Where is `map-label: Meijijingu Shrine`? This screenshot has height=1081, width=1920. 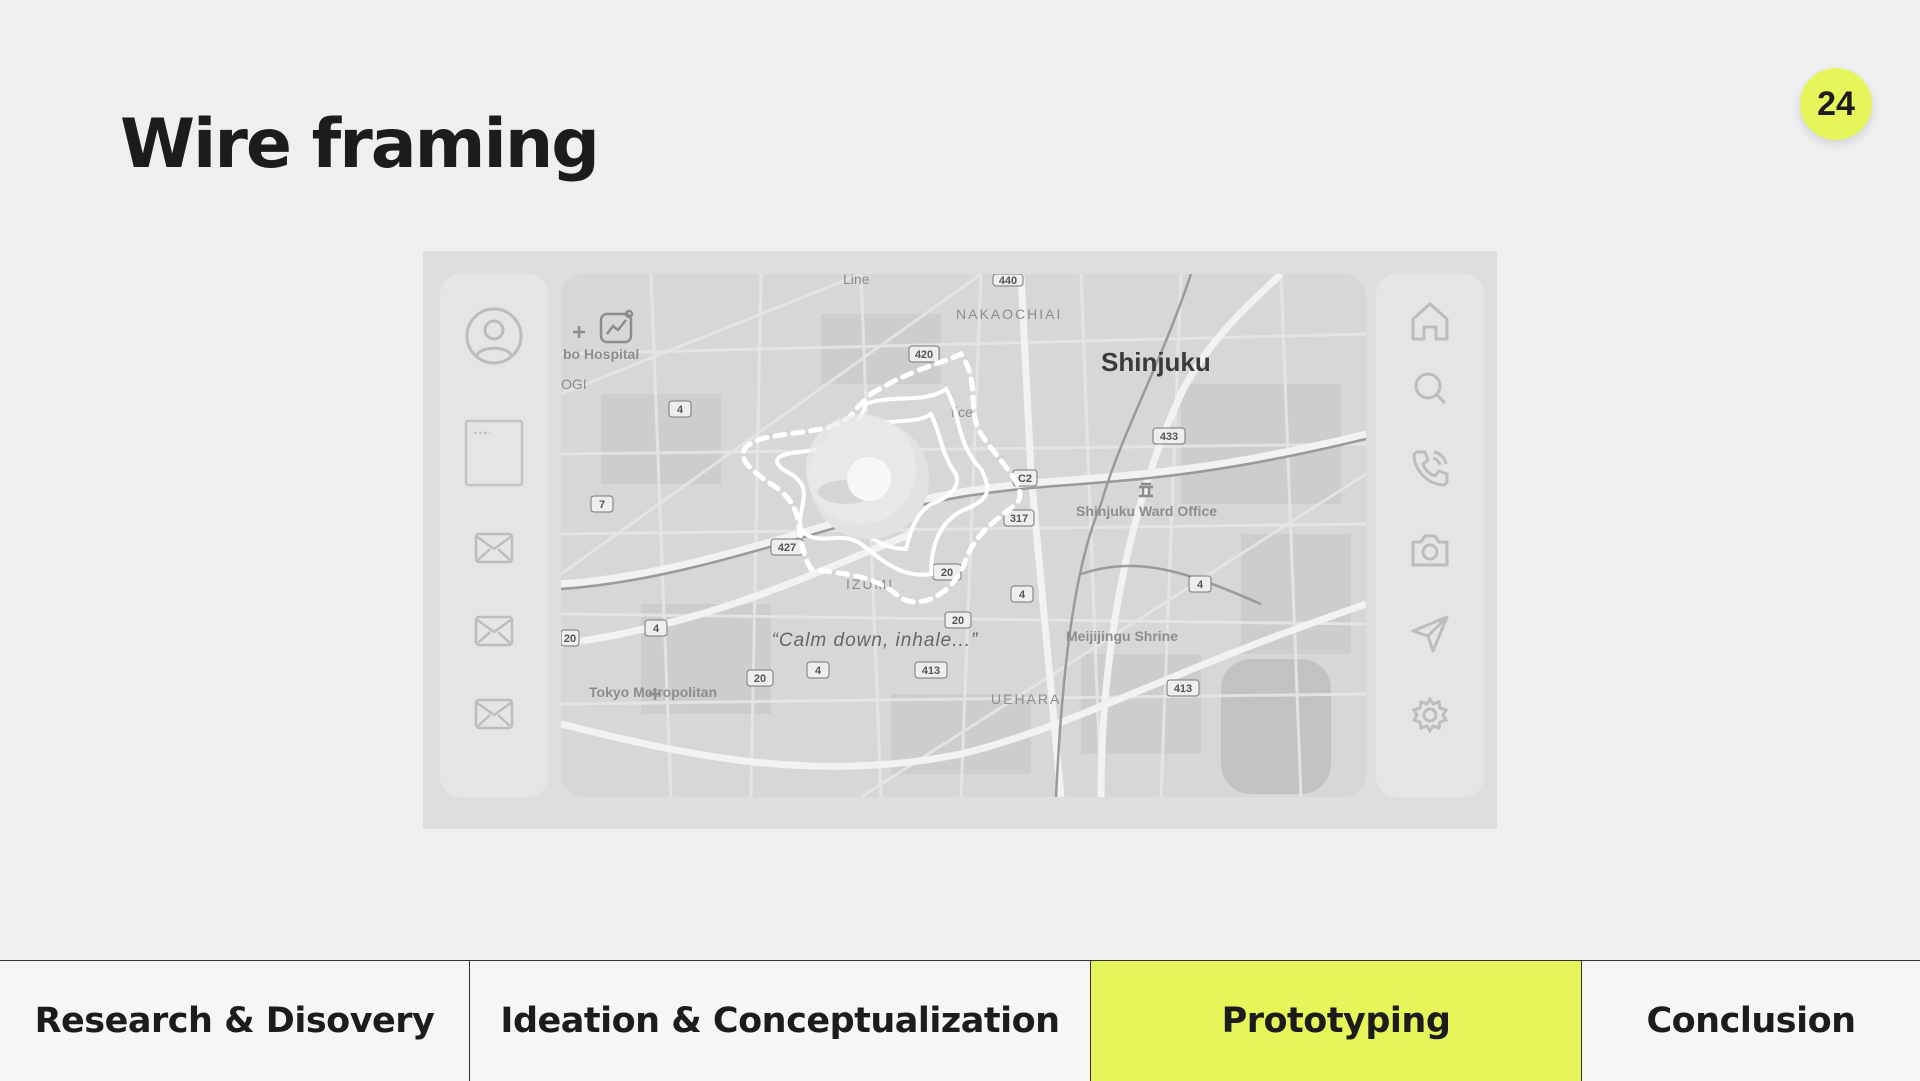
map-label: Meijijingu Shrine is located at coordinates (1122, 636).